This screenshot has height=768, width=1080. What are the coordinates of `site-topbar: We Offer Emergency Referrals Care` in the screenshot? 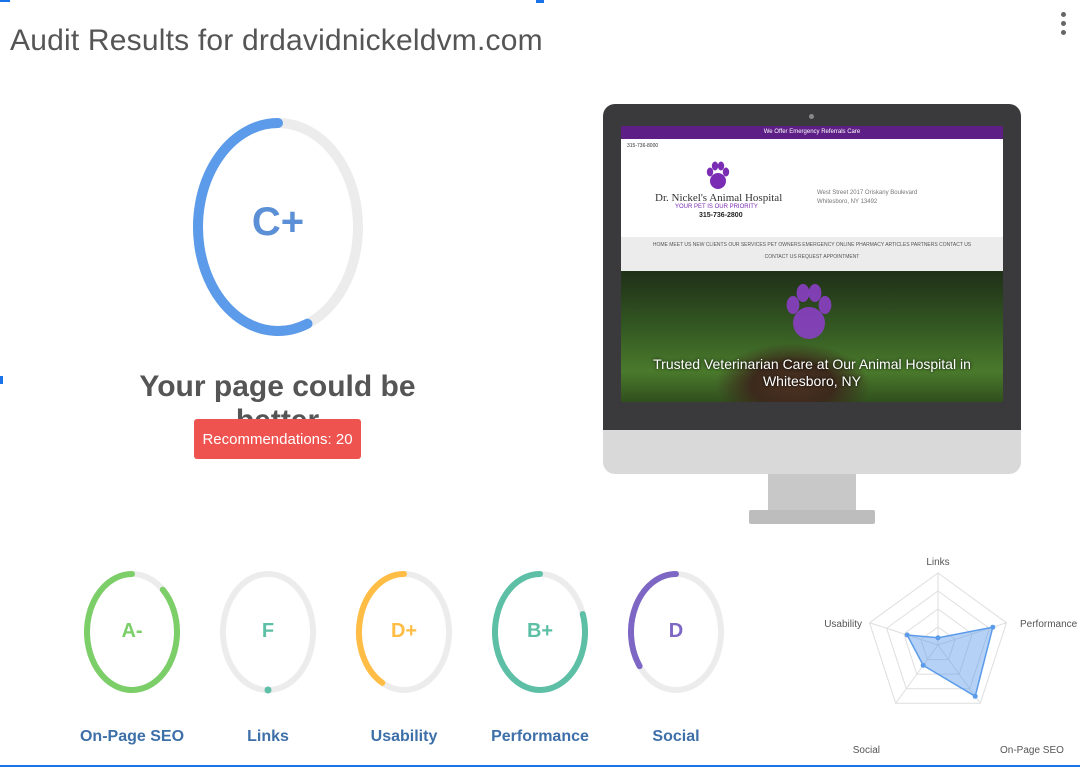 It's located at (812, 132).